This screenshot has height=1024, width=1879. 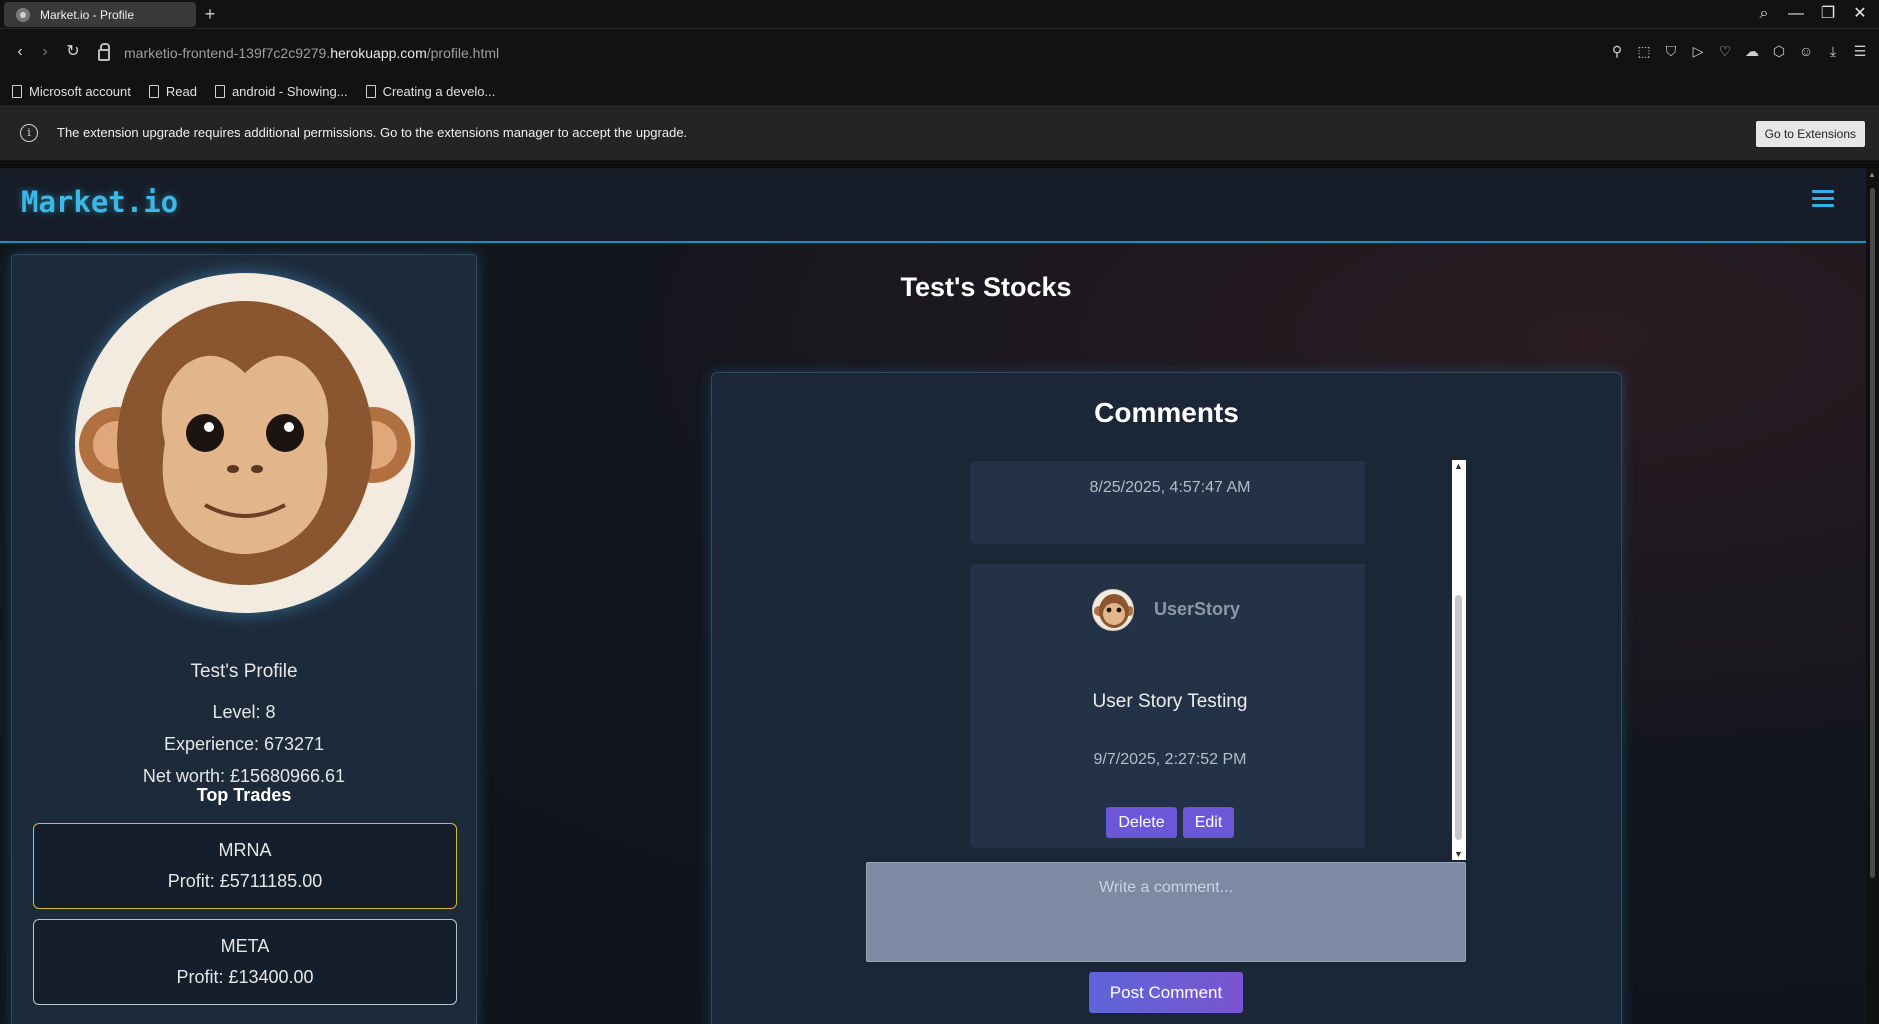 I want to click on site-favicon-icon, so click(x=23, y=14).